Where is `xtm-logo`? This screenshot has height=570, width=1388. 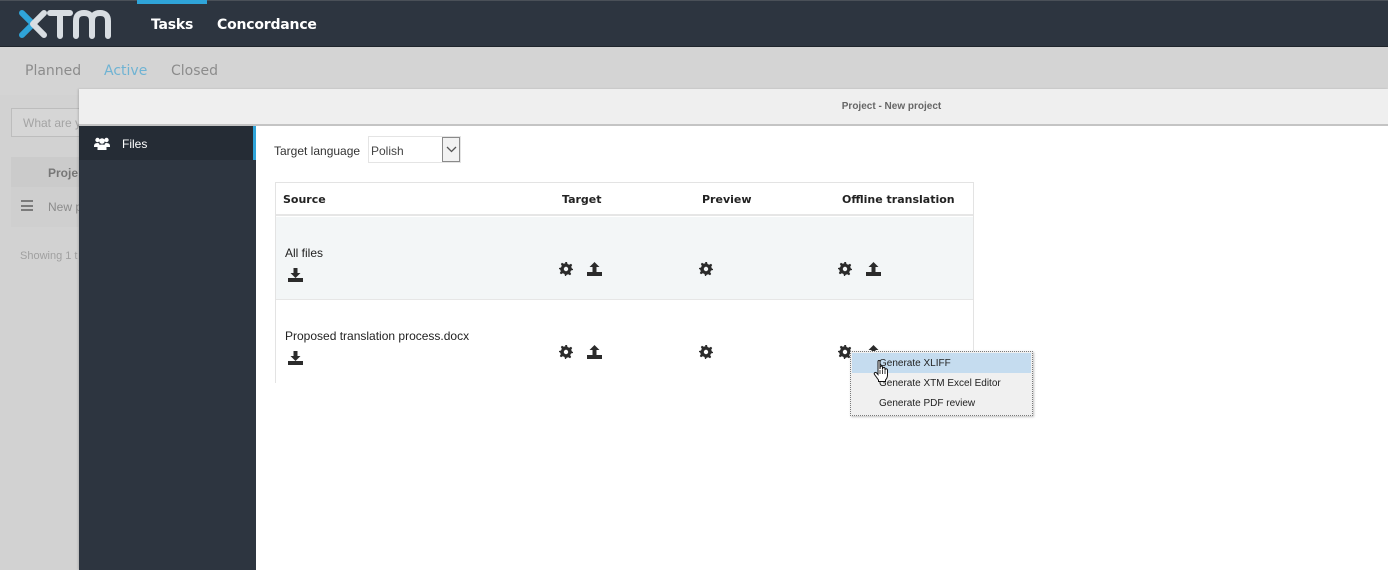 xtm-logo is located at coordinates (67, 24).